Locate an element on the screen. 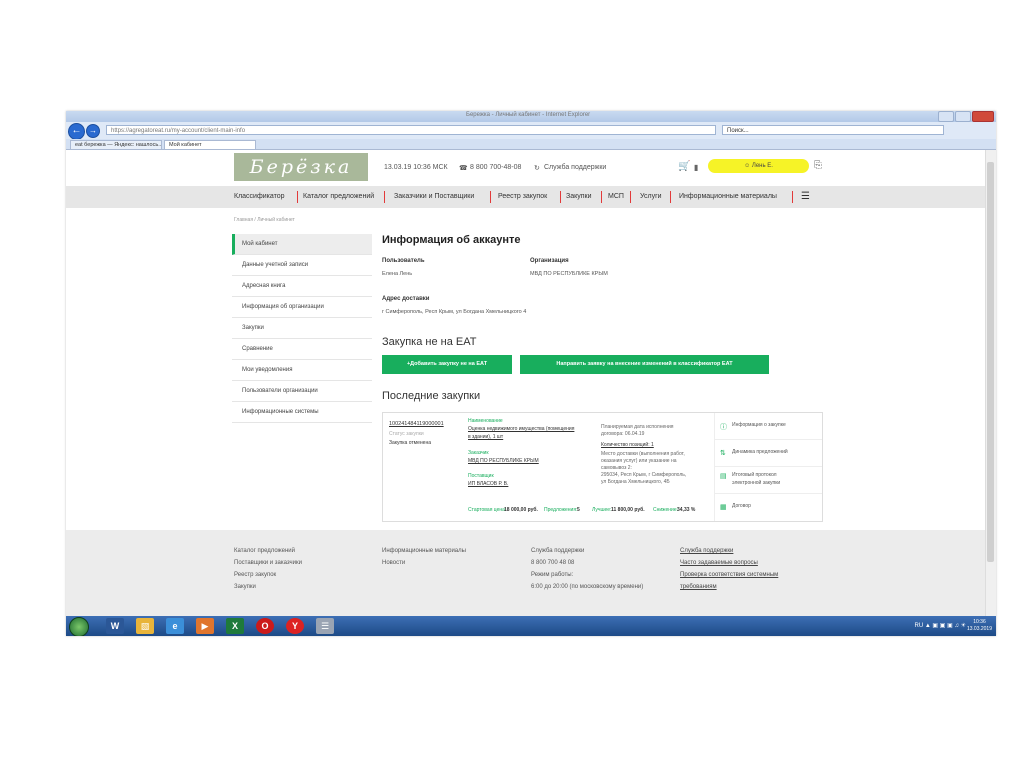 The image size is (1024, 767). user-name: Лень Е. is located at coordinates (762, 166).